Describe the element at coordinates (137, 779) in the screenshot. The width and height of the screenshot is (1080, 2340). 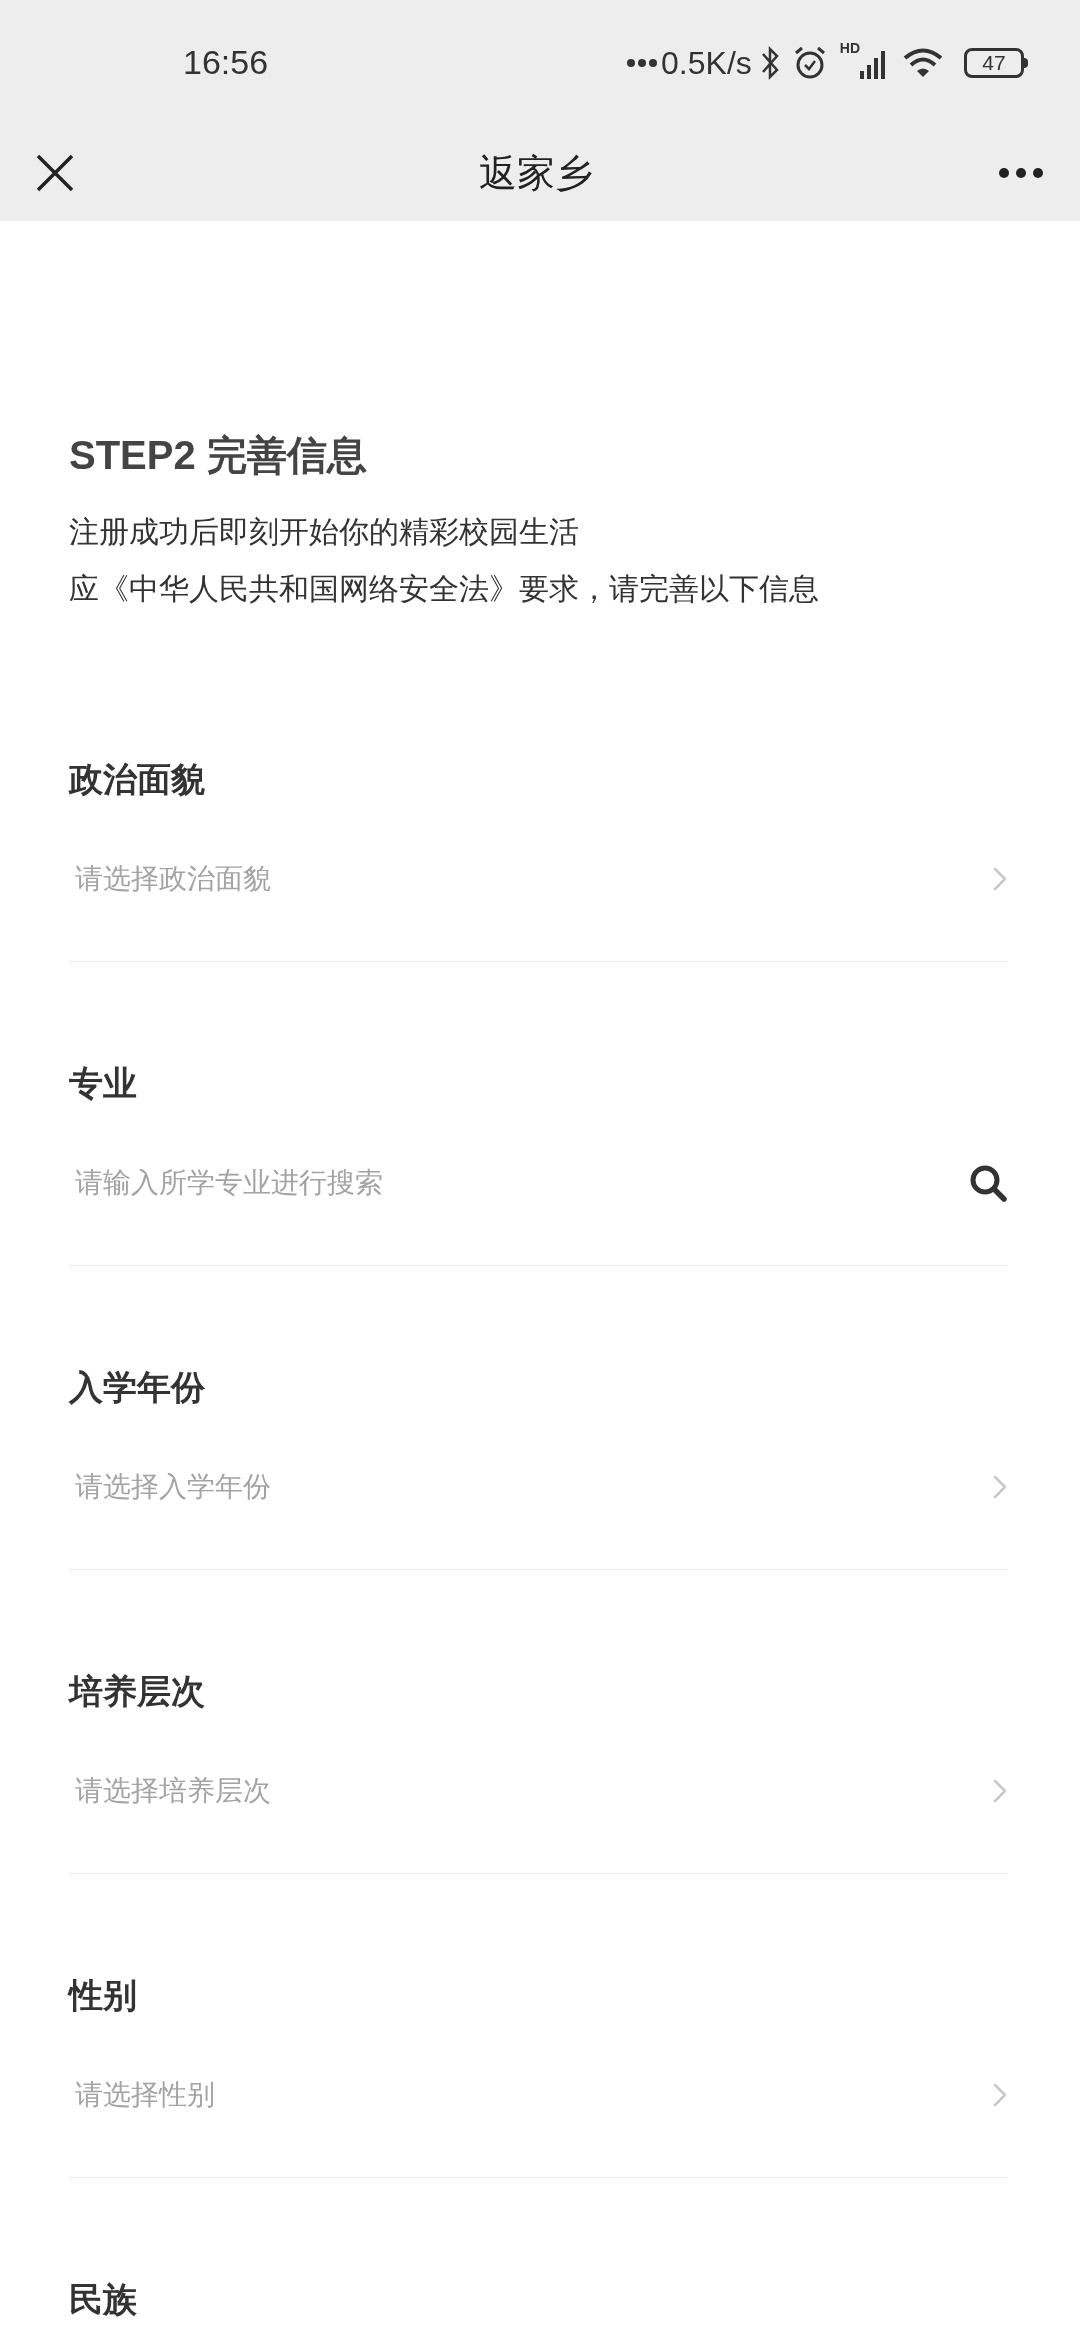
I see `field-label: 政治面貌` at that location.